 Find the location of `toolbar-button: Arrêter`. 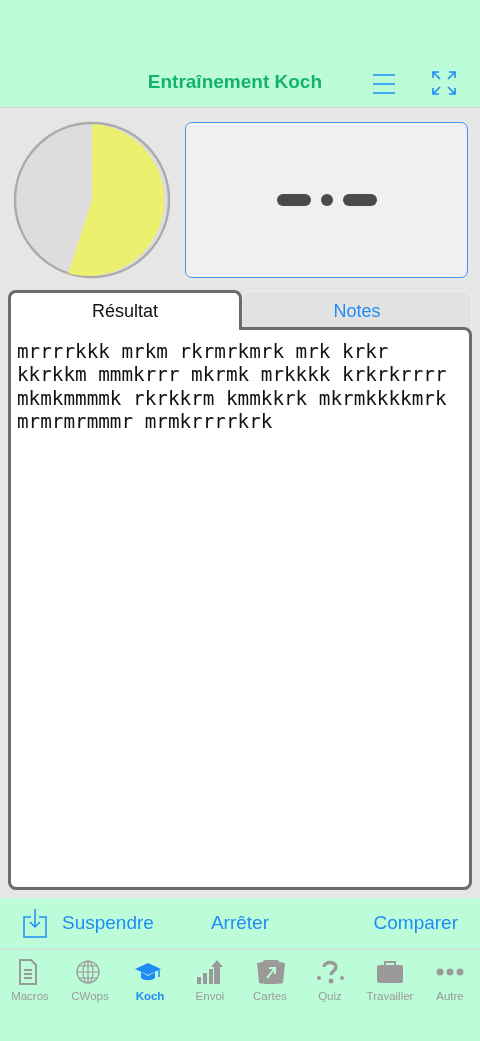

toolbar-button: Arrêter is located at coordinates (239, 923).